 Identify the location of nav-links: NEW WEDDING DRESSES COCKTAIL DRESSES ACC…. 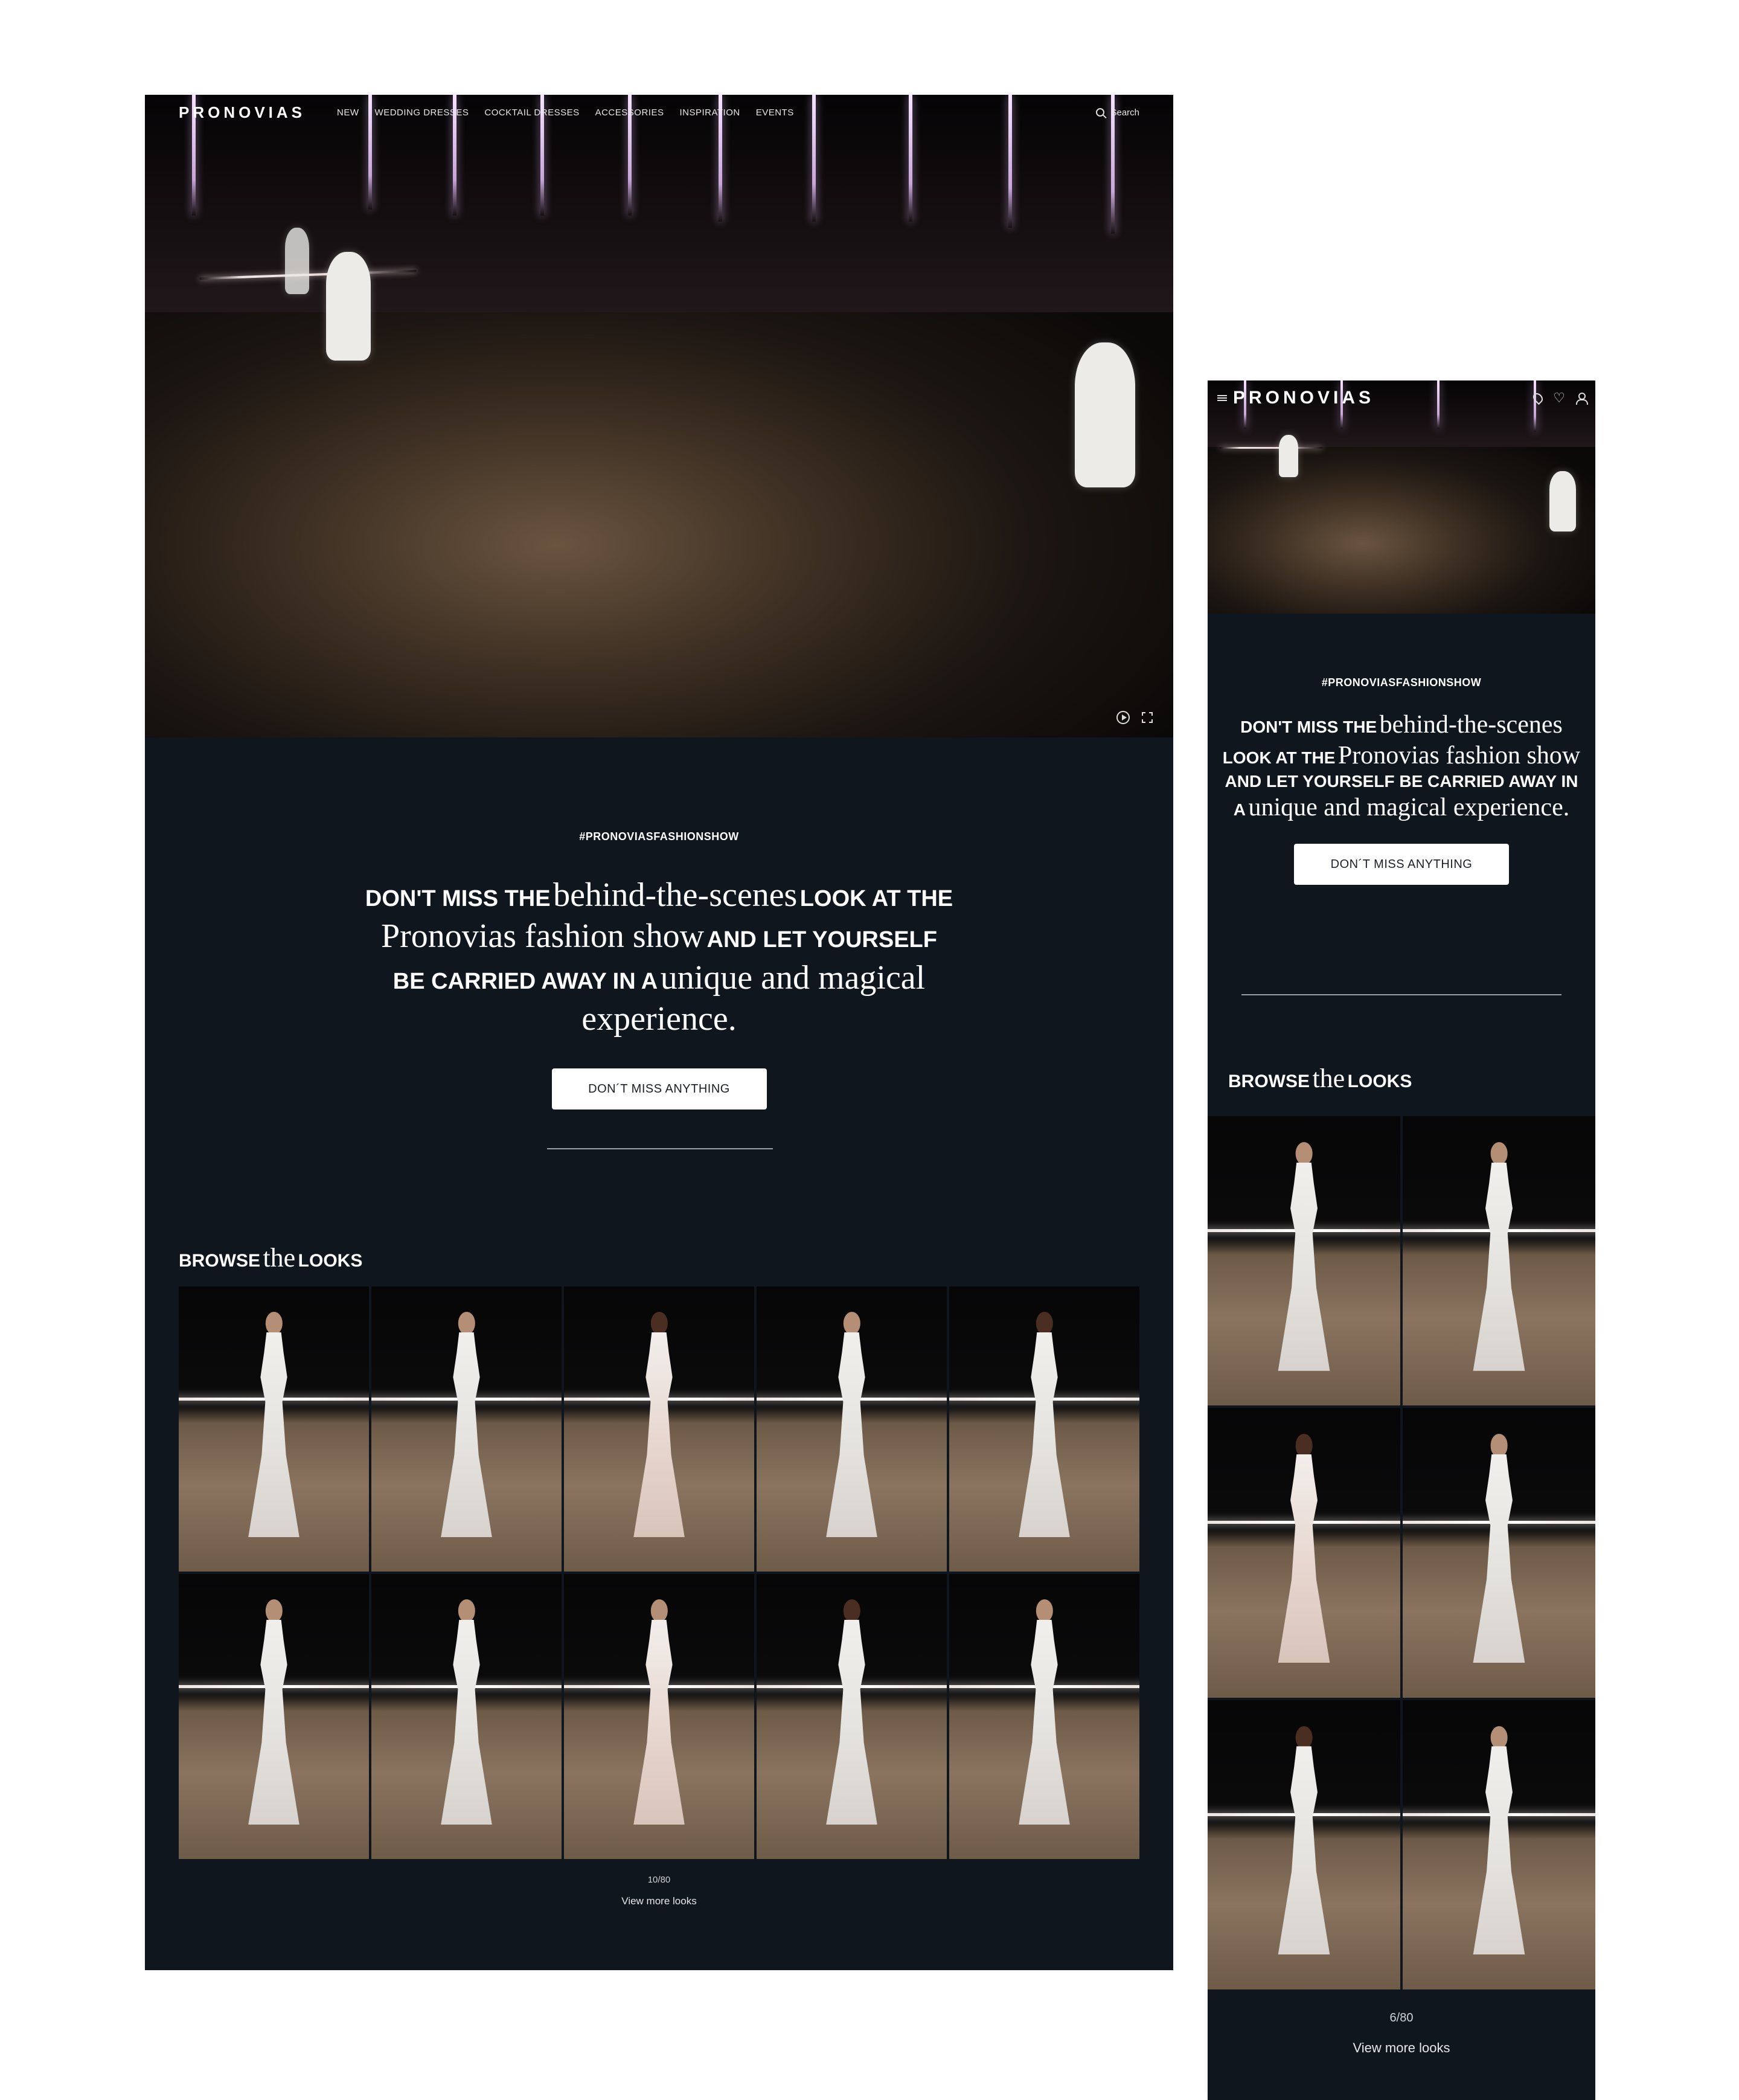
(565, 113).